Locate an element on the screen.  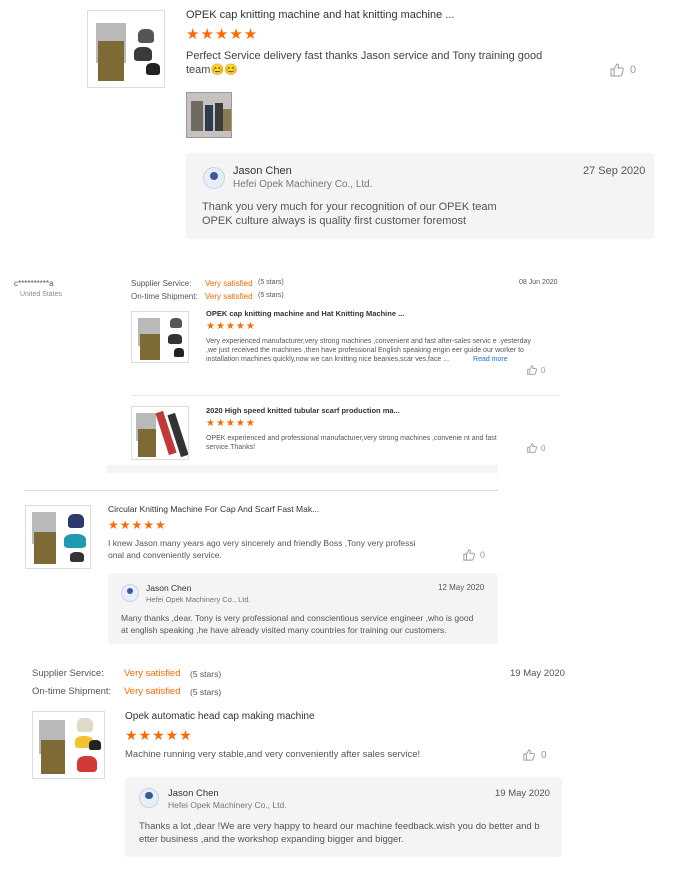
reply-box-edge is located at coordinates (302, 469).